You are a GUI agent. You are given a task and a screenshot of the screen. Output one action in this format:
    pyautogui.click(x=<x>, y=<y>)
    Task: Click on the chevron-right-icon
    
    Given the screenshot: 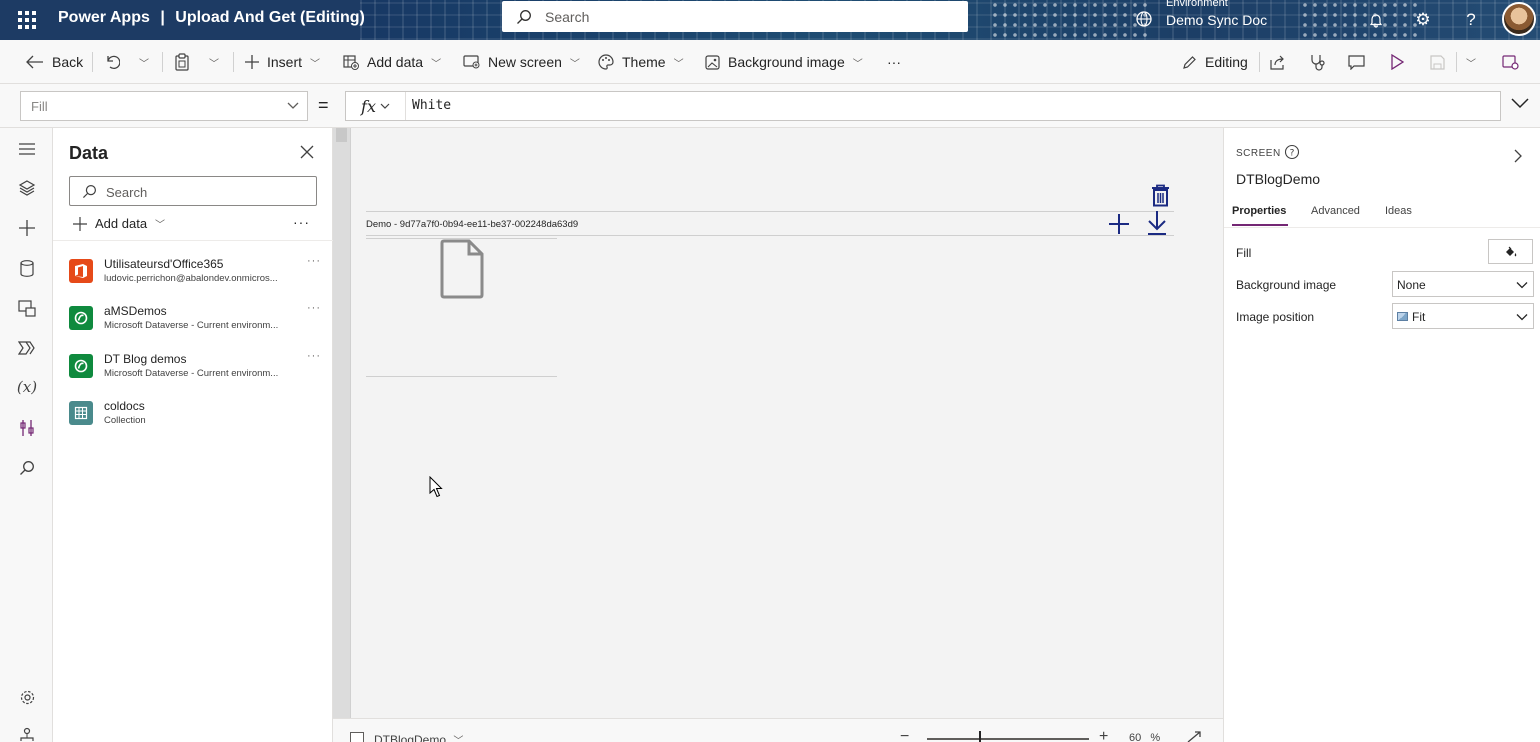 What is the action you would take?
    pyautogui.click(x=1518, y=156)
    